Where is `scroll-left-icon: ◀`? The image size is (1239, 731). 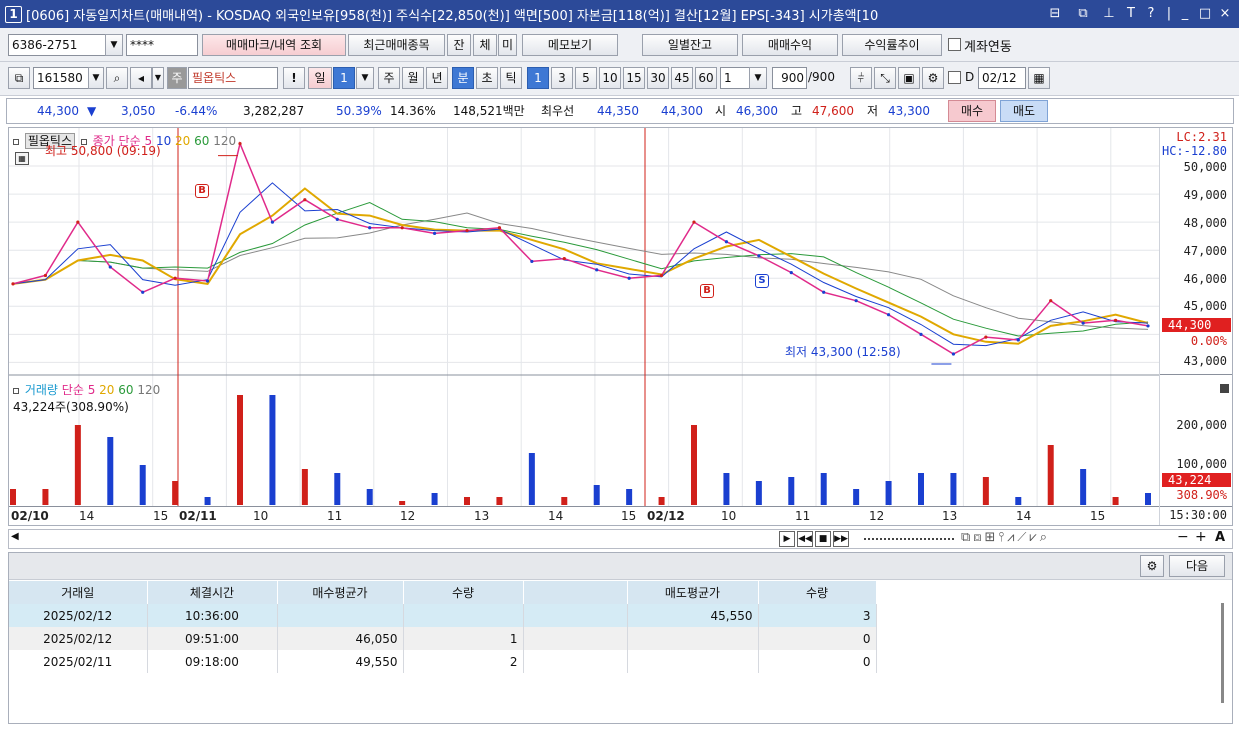
scroll-left-icon: ◀ is located at coordinates (15, 536).